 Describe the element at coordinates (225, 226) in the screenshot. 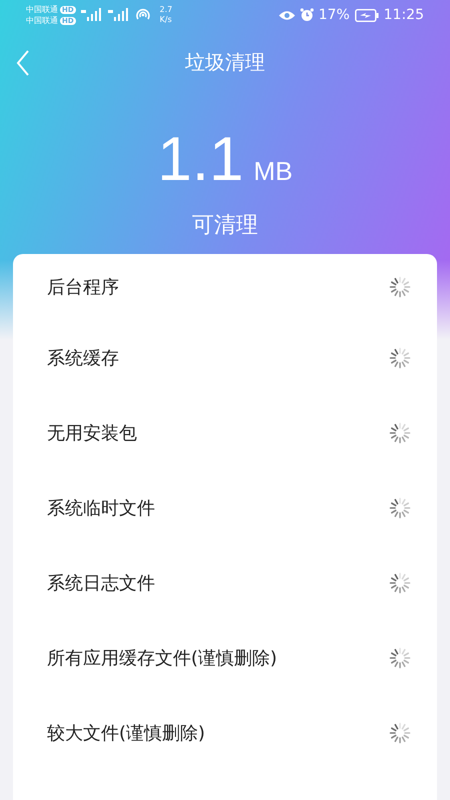

I see `cleanable-label: 可清理` at that location.